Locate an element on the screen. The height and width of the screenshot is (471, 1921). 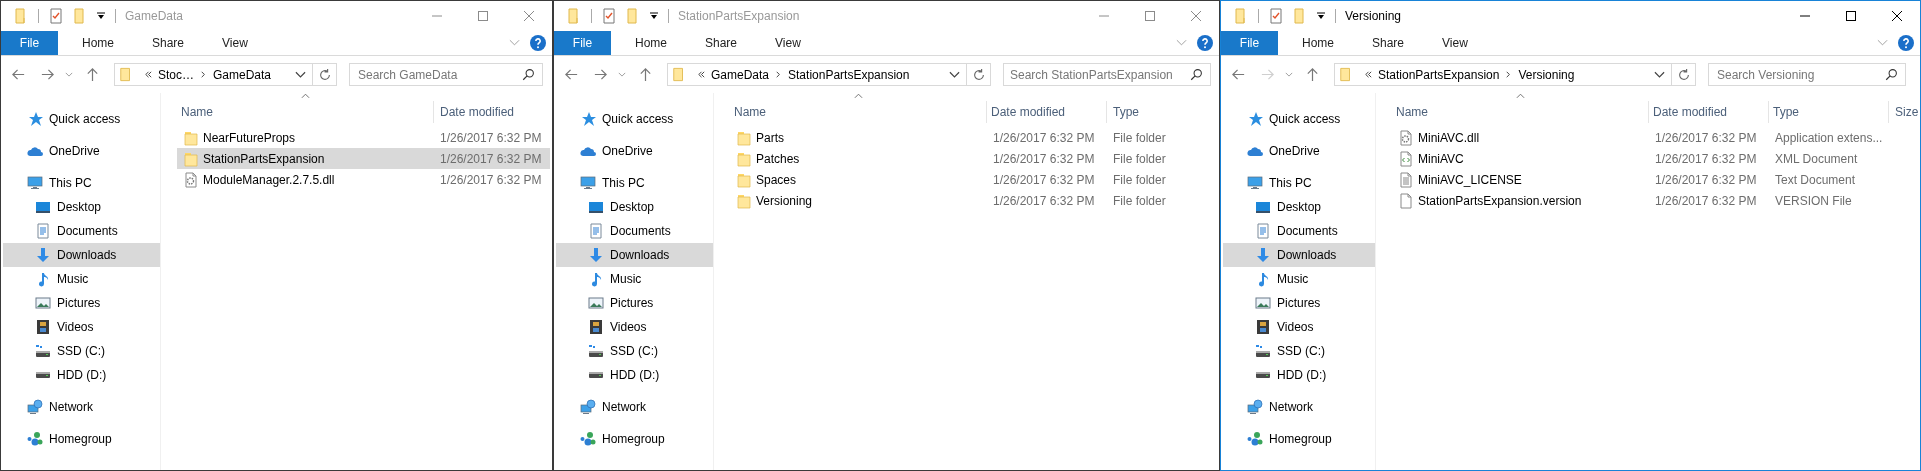
sidebar-item: Homegroup is located at coordinates (1299, 439).